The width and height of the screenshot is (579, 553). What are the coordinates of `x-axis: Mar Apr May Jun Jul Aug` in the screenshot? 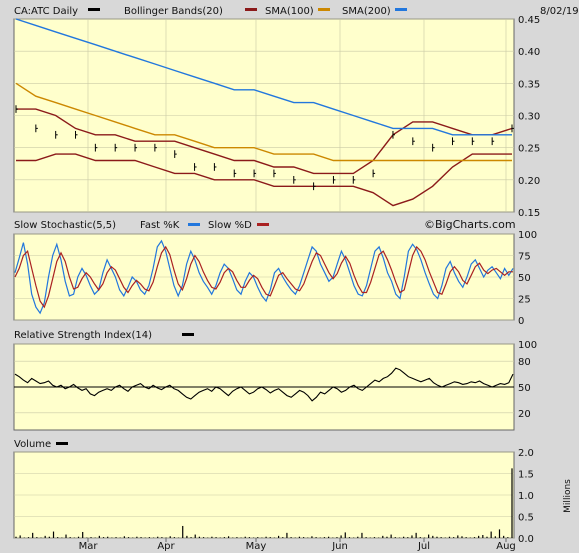 It's located at (297, 545).